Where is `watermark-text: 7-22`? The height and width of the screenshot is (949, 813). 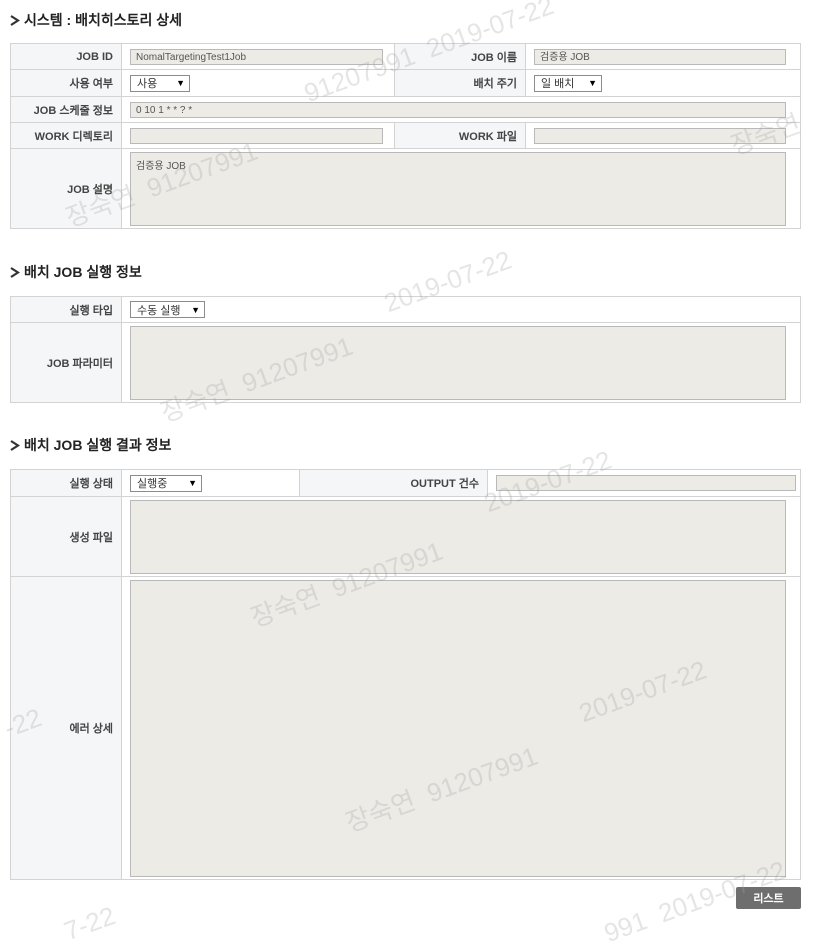
watermark-text: 7-22 is located at coordinates (90, 923).